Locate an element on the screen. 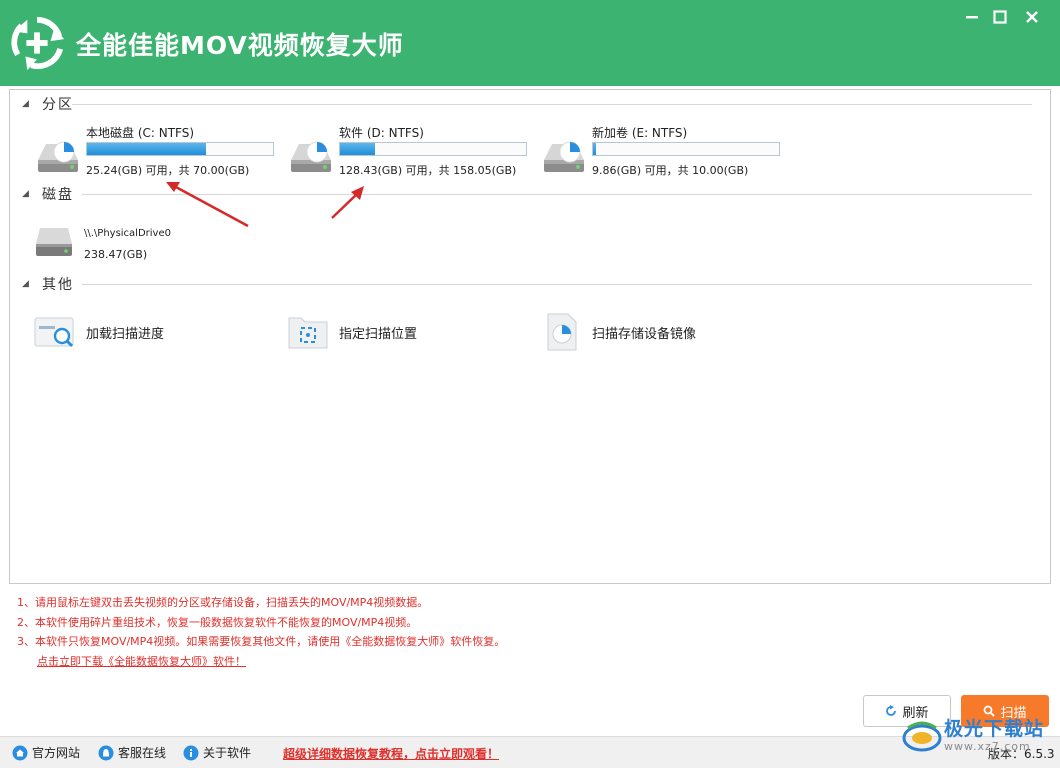 The width and height of the screenshot is (1060, 768). partition-e: 新加卷 (E: NTFS) 9.86(GB) 可用，共 10.00(GB) is located at coordinates (665, 154).